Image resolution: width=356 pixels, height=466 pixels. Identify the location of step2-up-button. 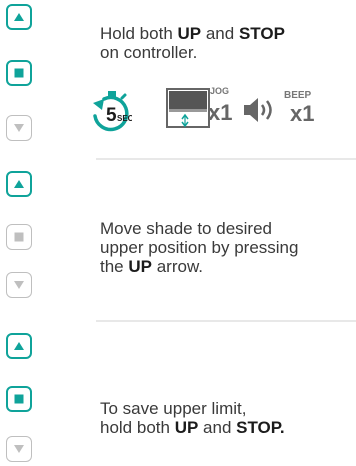
(19, 184).